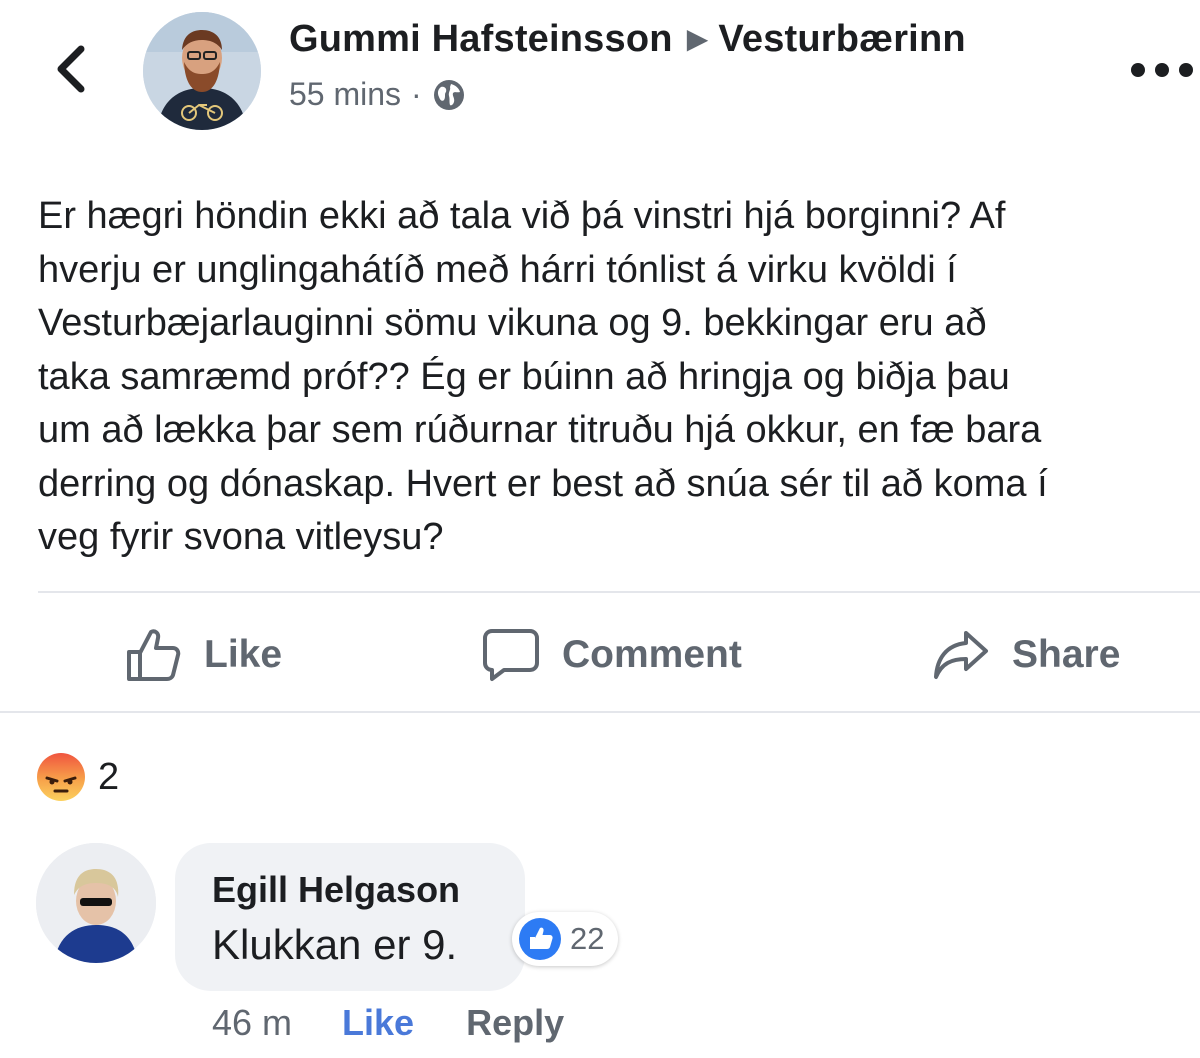 The width and height of the screenshot is (1200, 1058). Describe the element at coordinates (335, 944) in the screenshot. I see `comment-text: Klukkan er 9.` at that location.